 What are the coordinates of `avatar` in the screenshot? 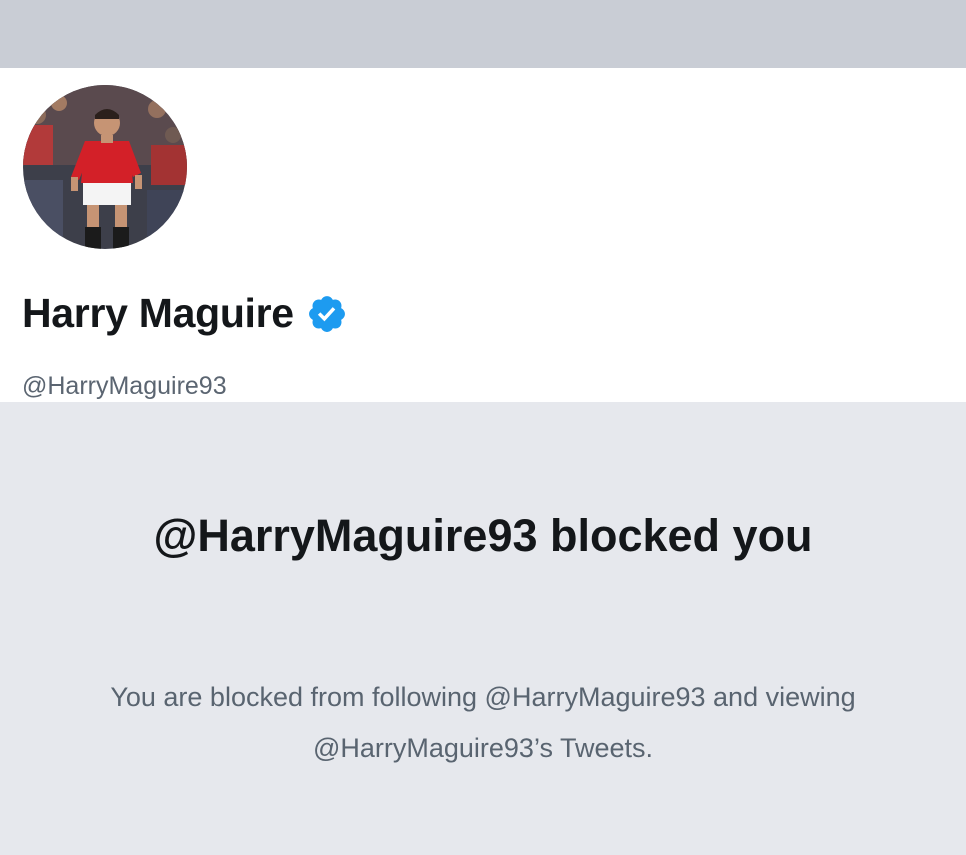 It's located at (105, 167).